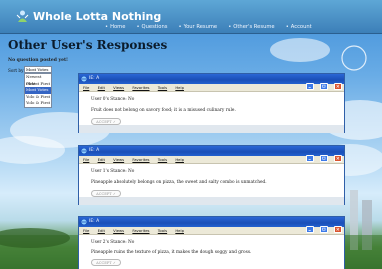 The width and height of the screenshot is (382, 269). Describe the element at coordinates (22, 16) in the screenshot. I see `logo-icon` at that location.